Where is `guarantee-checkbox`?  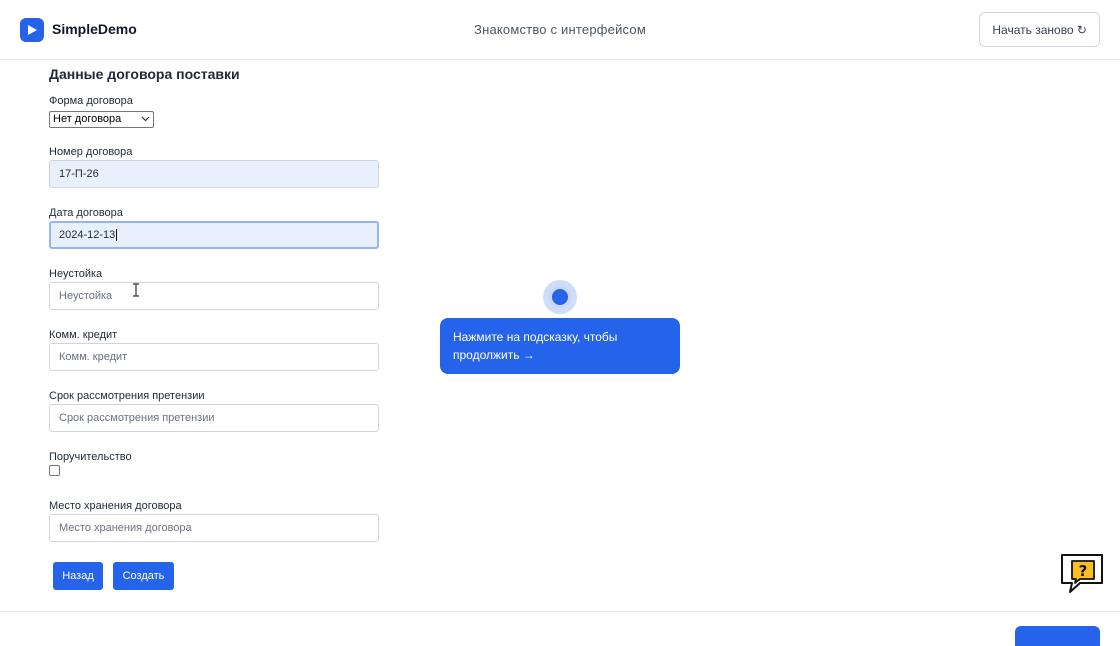
guarantee-checkbox is located at coordinates (54, 470).